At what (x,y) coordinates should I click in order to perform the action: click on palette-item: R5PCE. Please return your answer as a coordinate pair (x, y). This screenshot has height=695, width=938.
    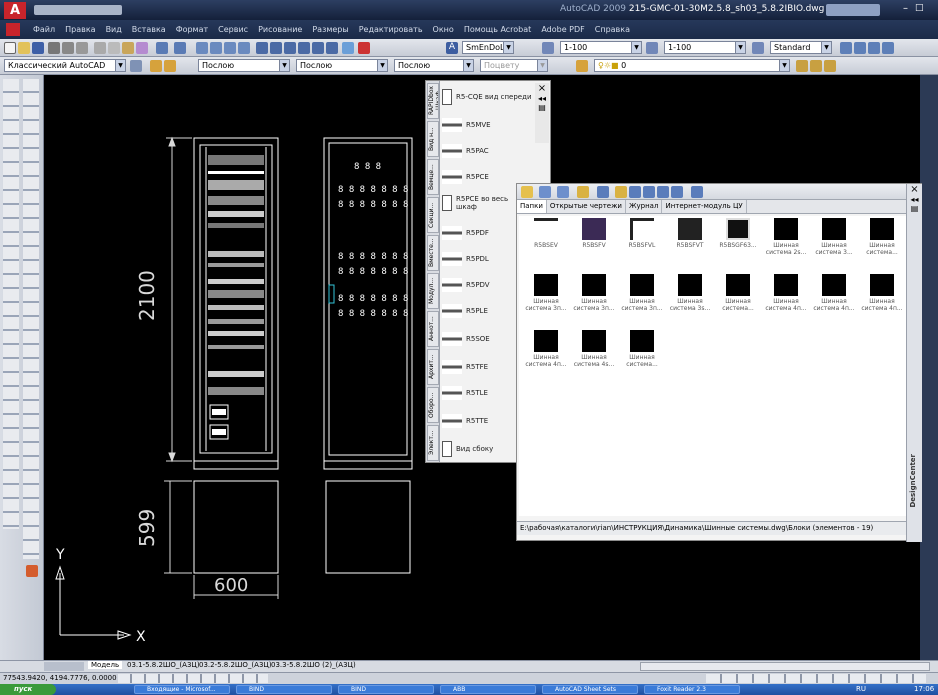
    Looking at the image, I should click on (465, 177).